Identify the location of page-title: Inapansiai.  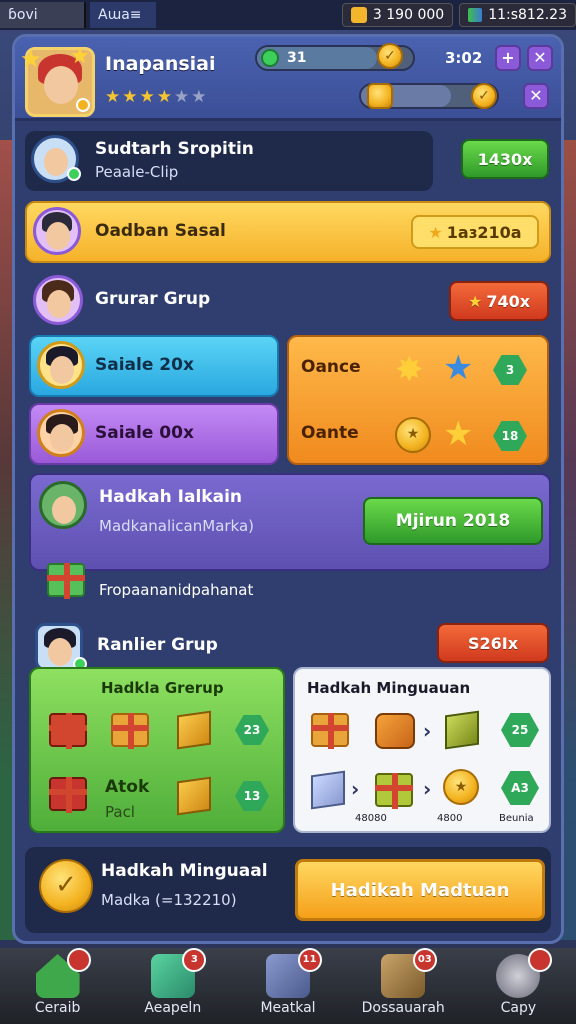
(160, 64).